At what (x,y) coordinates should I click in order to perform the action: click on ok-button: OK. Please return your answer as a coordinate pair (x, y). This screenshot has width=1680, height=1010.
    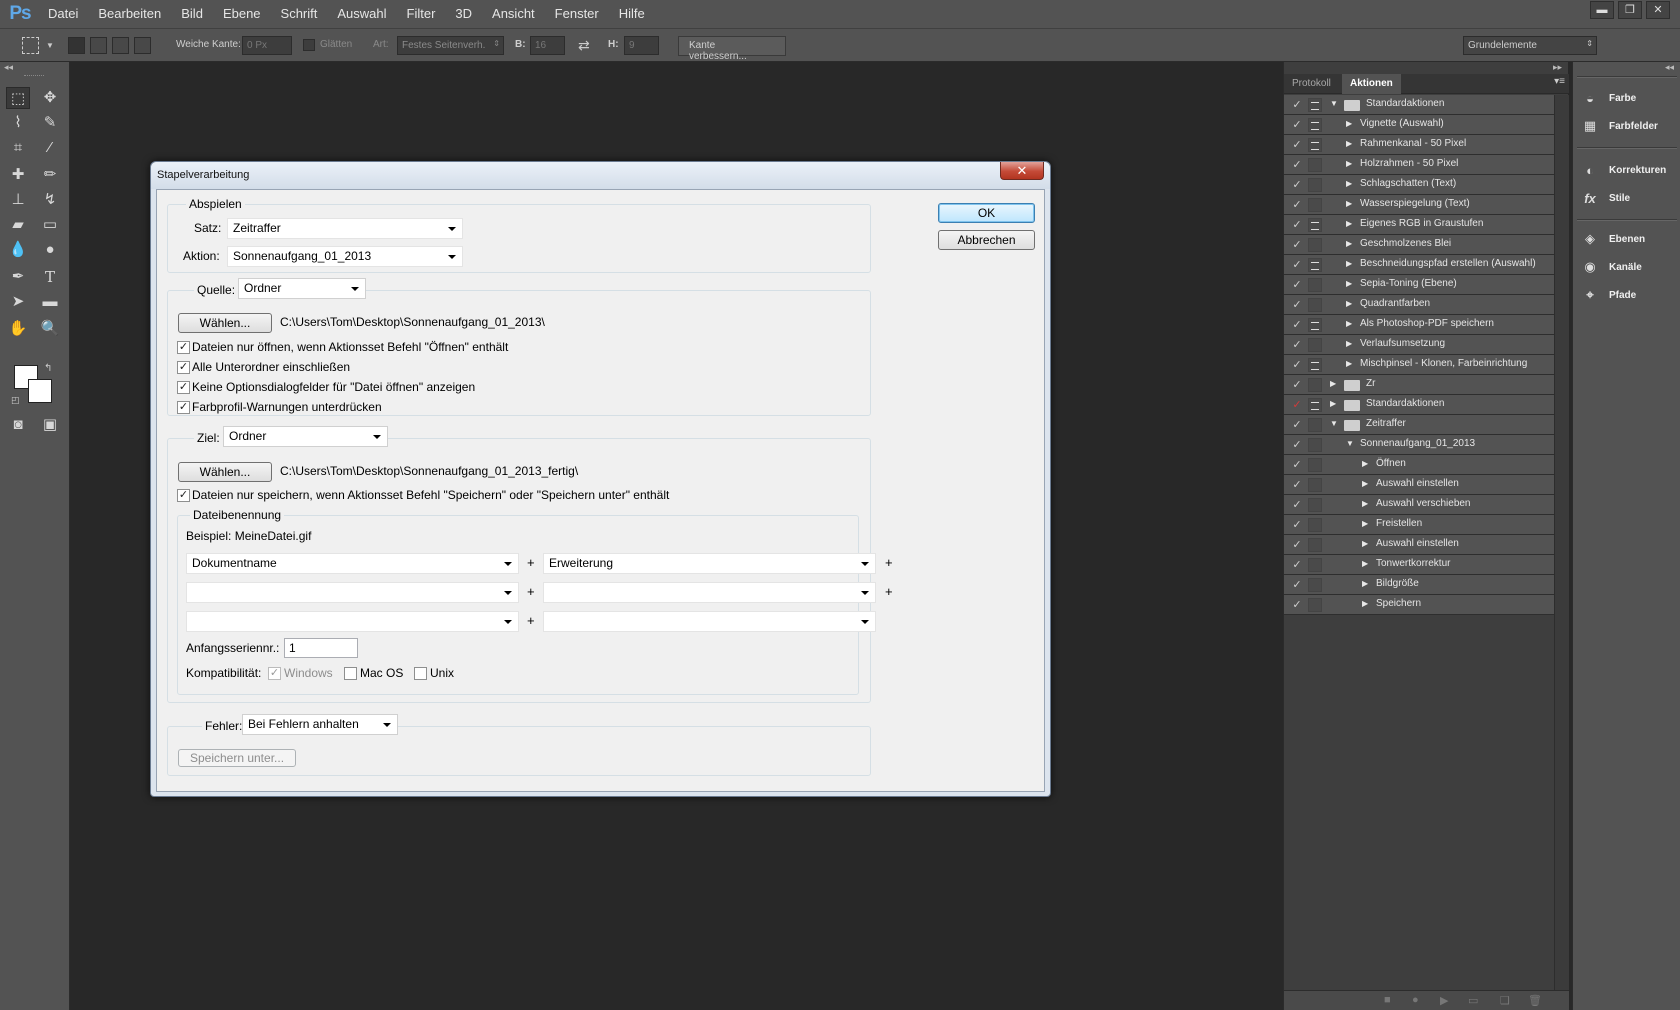
    Looking at the image, I should click on (986, 213).